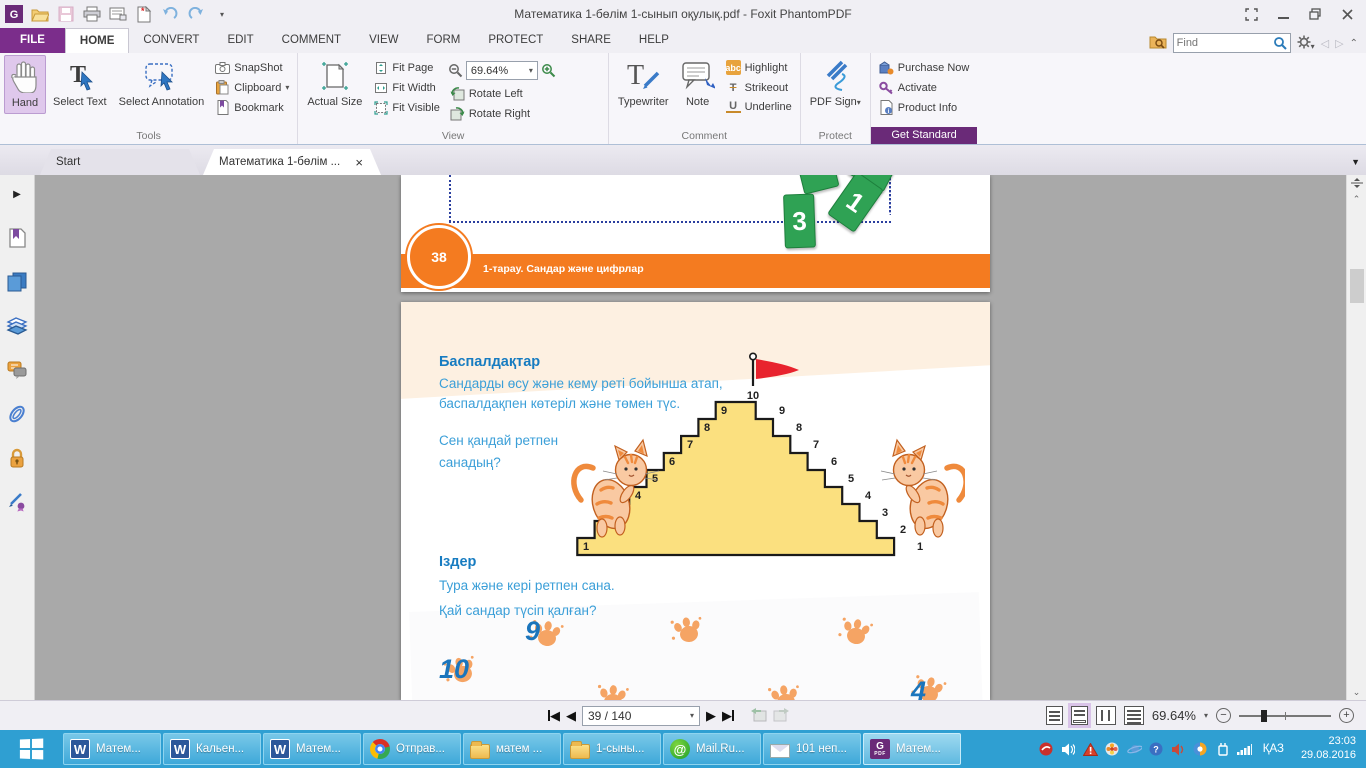 Image resolution: width=1366 pixels, height=768 pixels. Describe the element at coordinates (25, 85) in the screenshot. I see `hand-tool-button: Hand` at that location.